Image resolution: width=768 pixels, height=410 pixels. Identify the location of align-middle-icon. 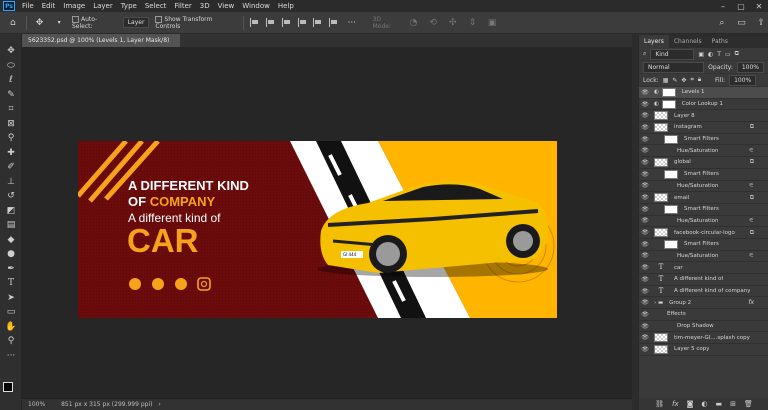
(318, 22).